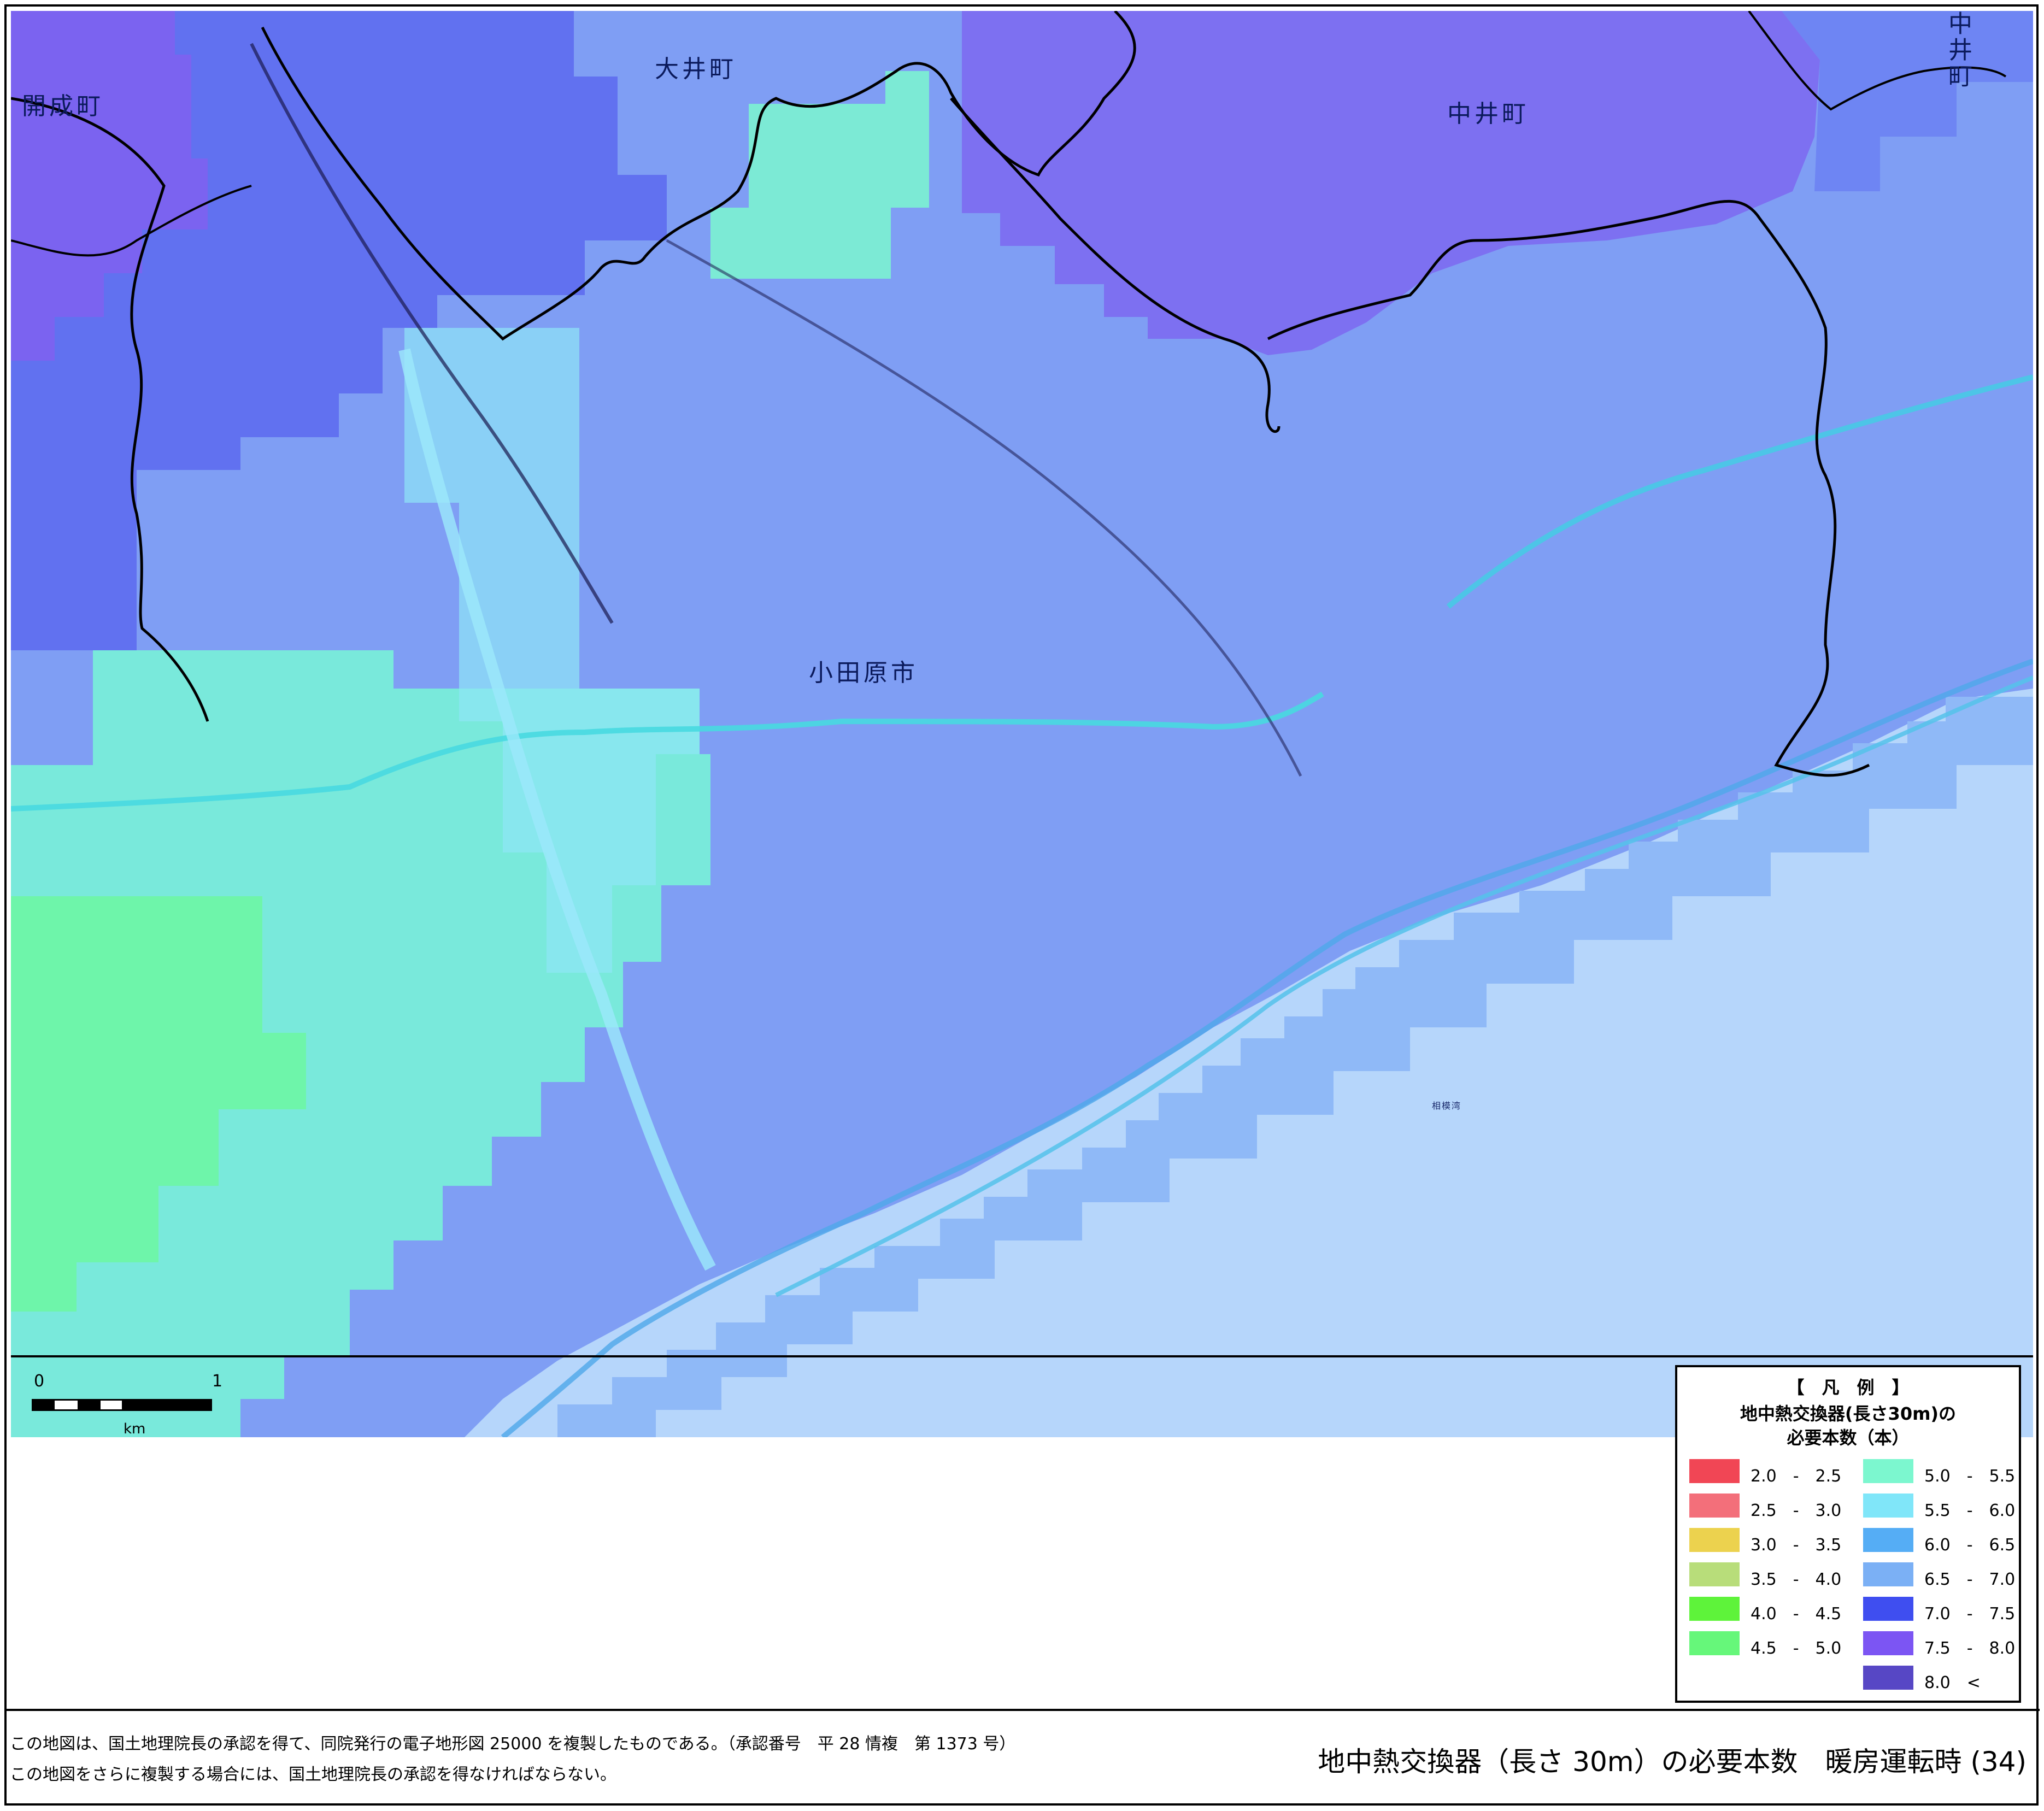 This screenshot has width=2044, height=1811. What do you see at coordinates (1022, 1710) in the screenshot?
I see `footer-divider` at bounding box center [1022, 1710].